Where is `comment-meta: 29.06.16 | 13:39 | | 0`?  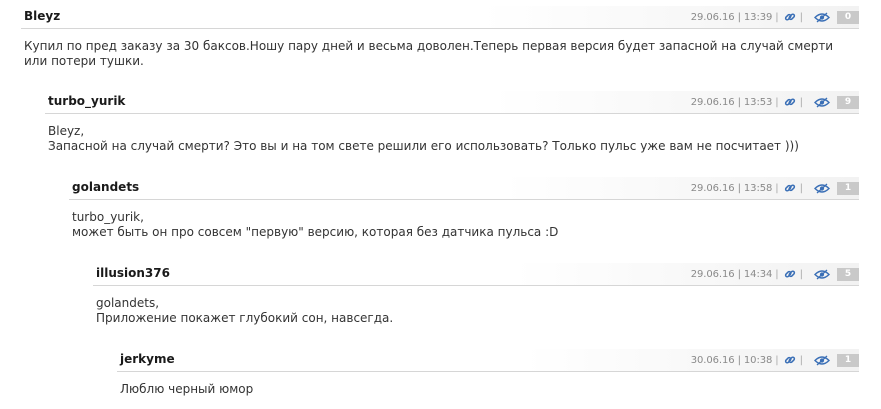 comment-meta: 29.06.16 | 13:39 | | 0 is located at coordinates (775, 17).